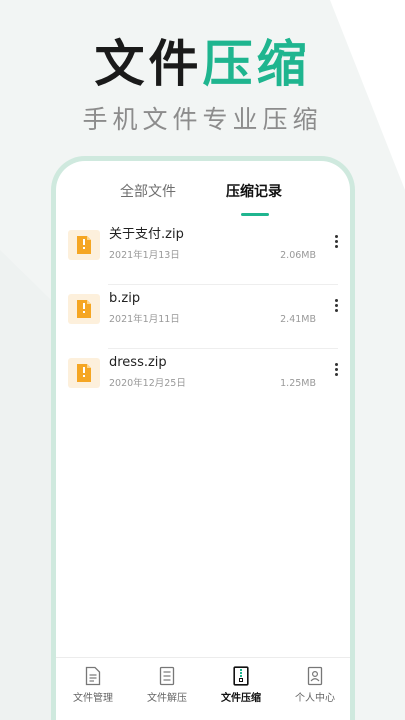 Image resolution: width=405 pixels, height=720 pixels. I want to click on file-date: 2021年1月11日, so click(144, 319).